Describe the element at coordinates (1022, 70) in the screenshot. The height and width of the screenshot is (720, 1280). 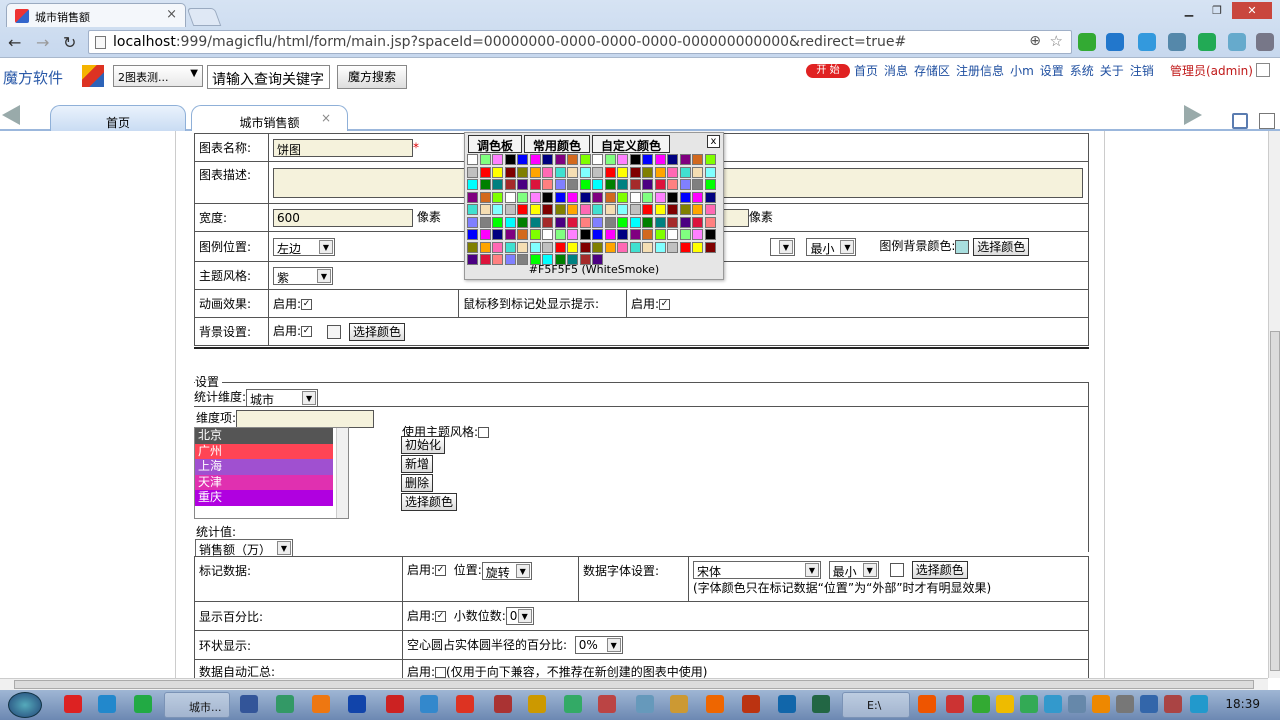
I see `nav-link-small-m: 小m` at that location.